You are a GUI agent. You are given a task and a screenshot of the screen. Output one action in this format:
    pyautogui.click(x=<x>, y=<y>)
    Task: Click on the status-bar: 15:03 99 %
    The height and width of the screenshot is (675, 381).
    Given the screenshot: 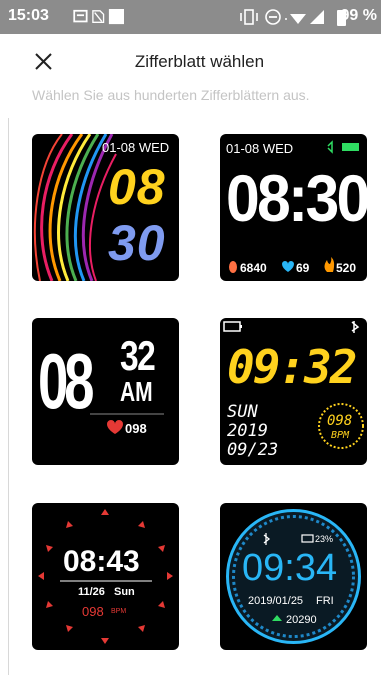 What is the action you would take?
    pyautogui.click(x=190, y=17)
    